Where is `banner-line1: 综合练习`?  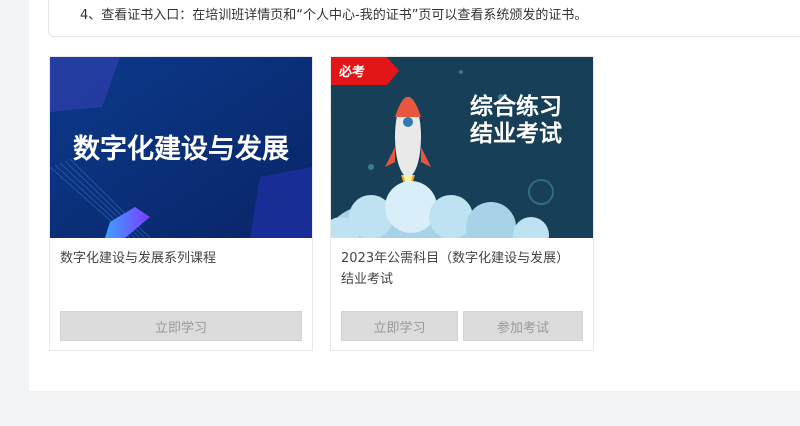
banner-line1: 综合练习 is located at coordinates (516, 106).